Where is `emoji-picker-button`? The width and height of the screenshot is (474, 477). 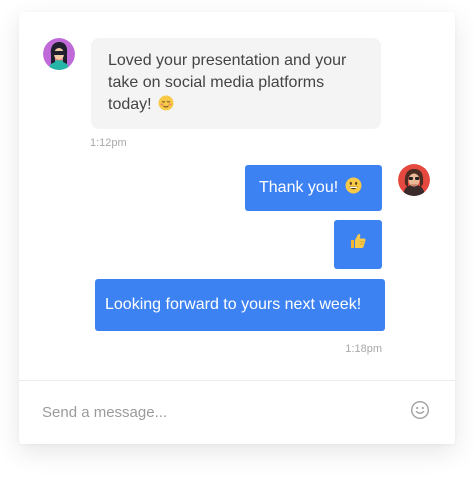
emoji-picker-button is located at coordinates (420, 410).